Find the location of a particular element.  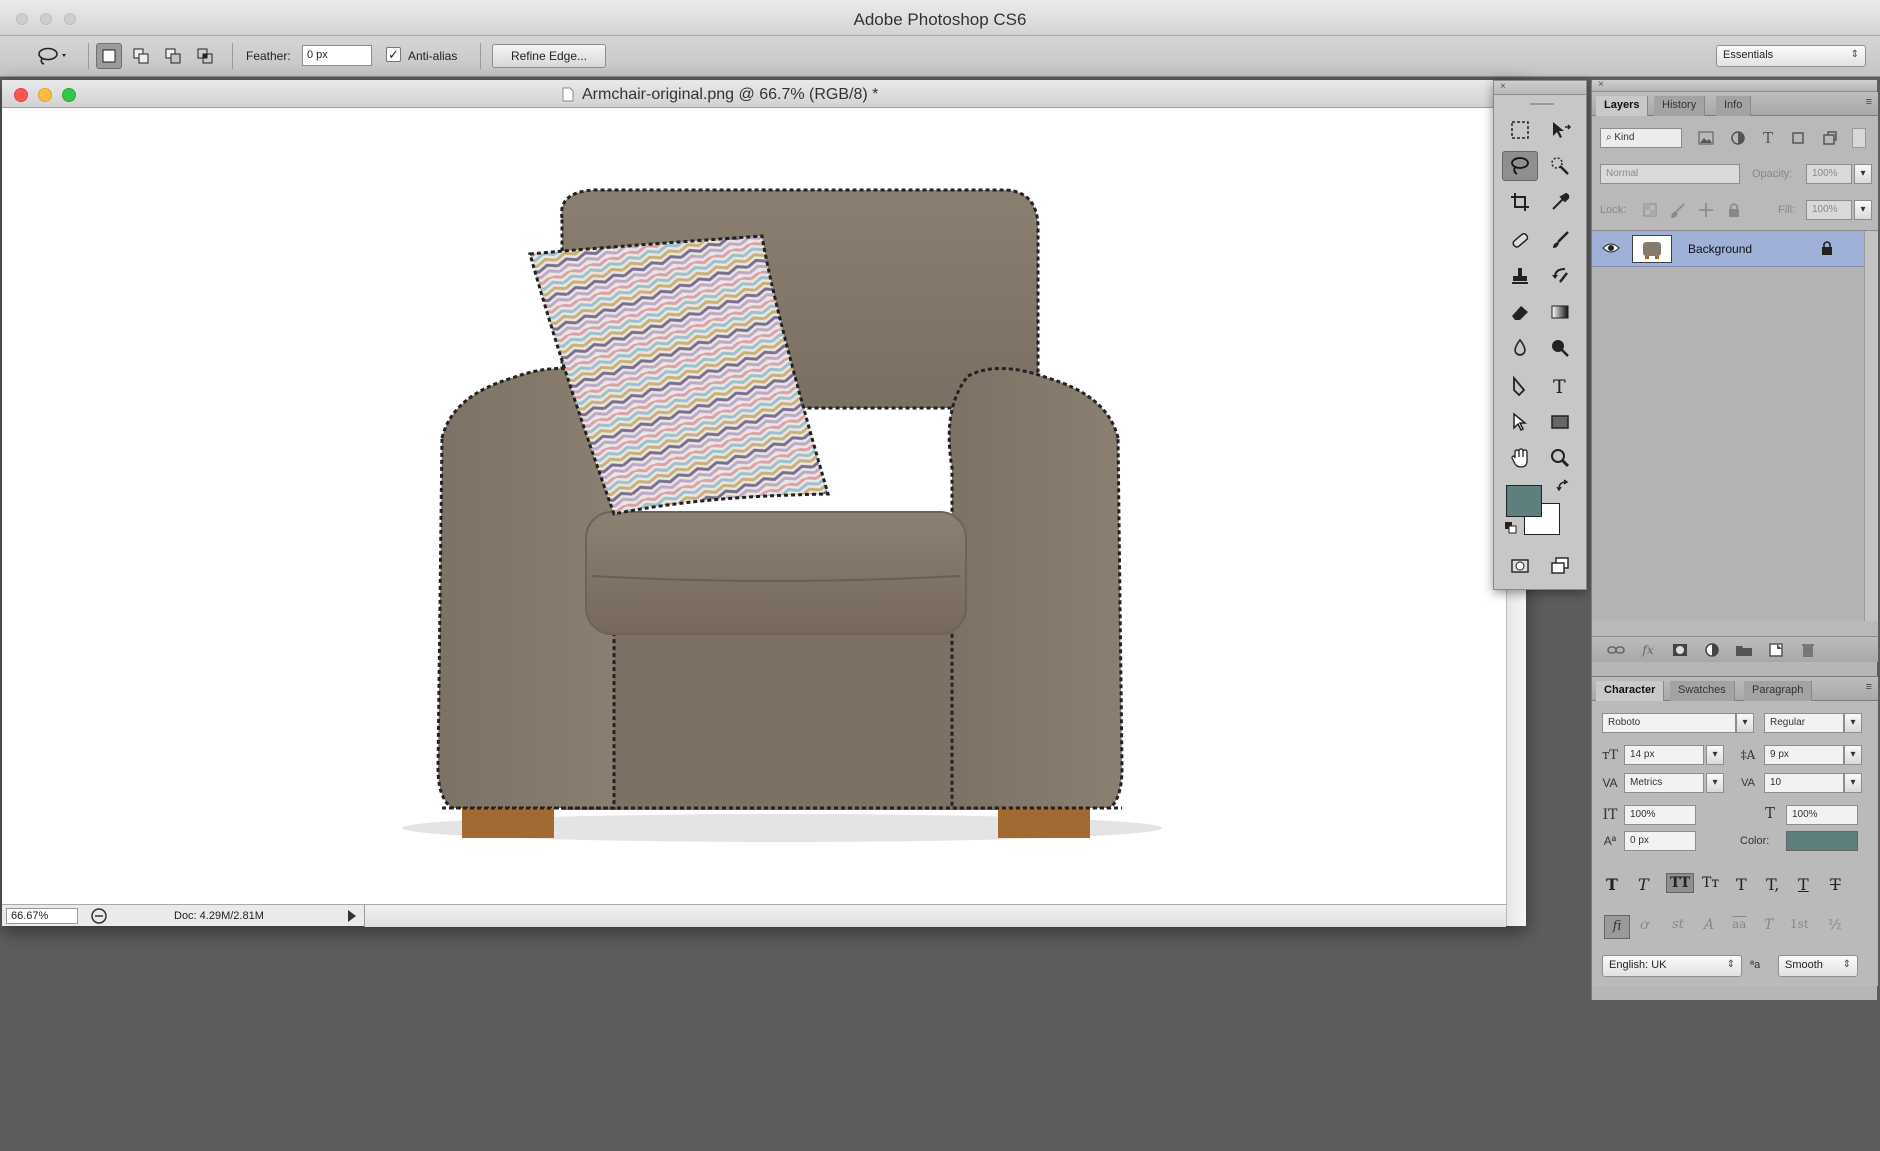

font-size-dropdown-button: ▾ is located at coordinates (1715, 755).